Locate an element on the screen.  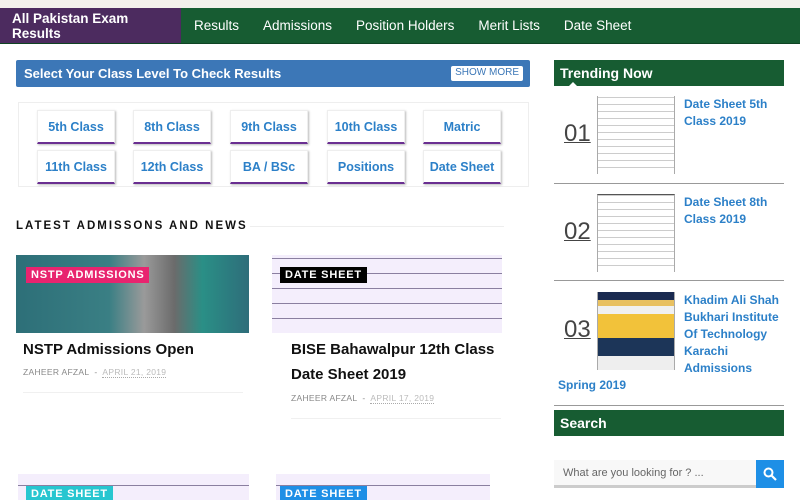
post-thumbnail: NSTP ADMISSIONS is located at coordinates (132, 294).